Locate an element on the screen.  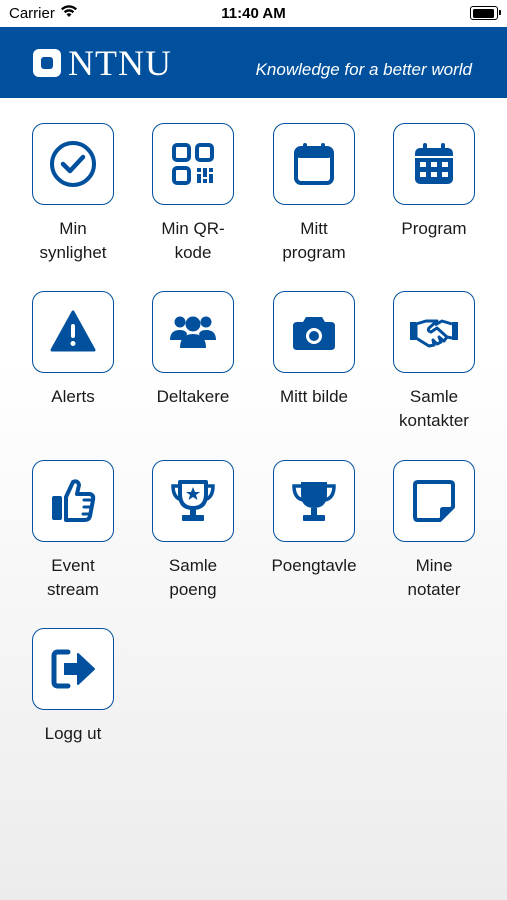
tile-label: Deltakere is located at coordinates (193, 396).